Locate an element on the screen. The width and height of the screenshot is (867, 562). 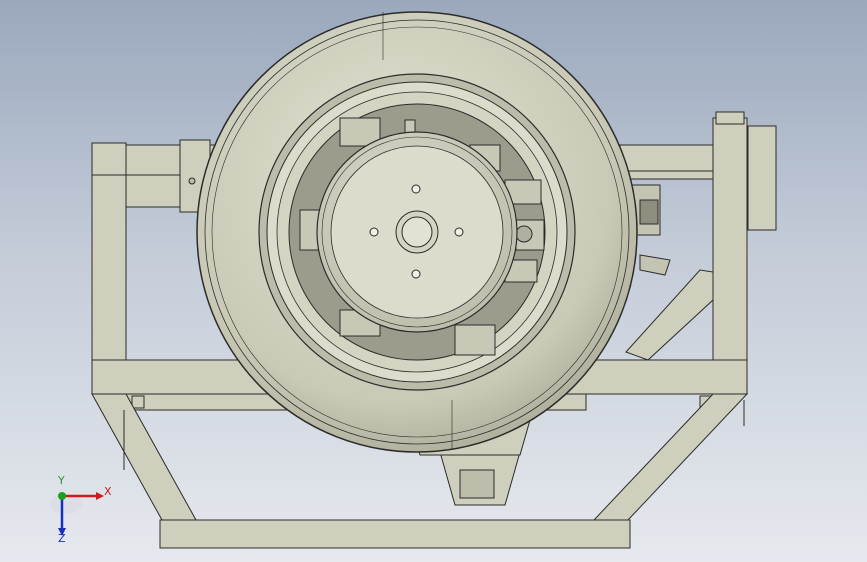
left-post is located at coordinates (109, 253).